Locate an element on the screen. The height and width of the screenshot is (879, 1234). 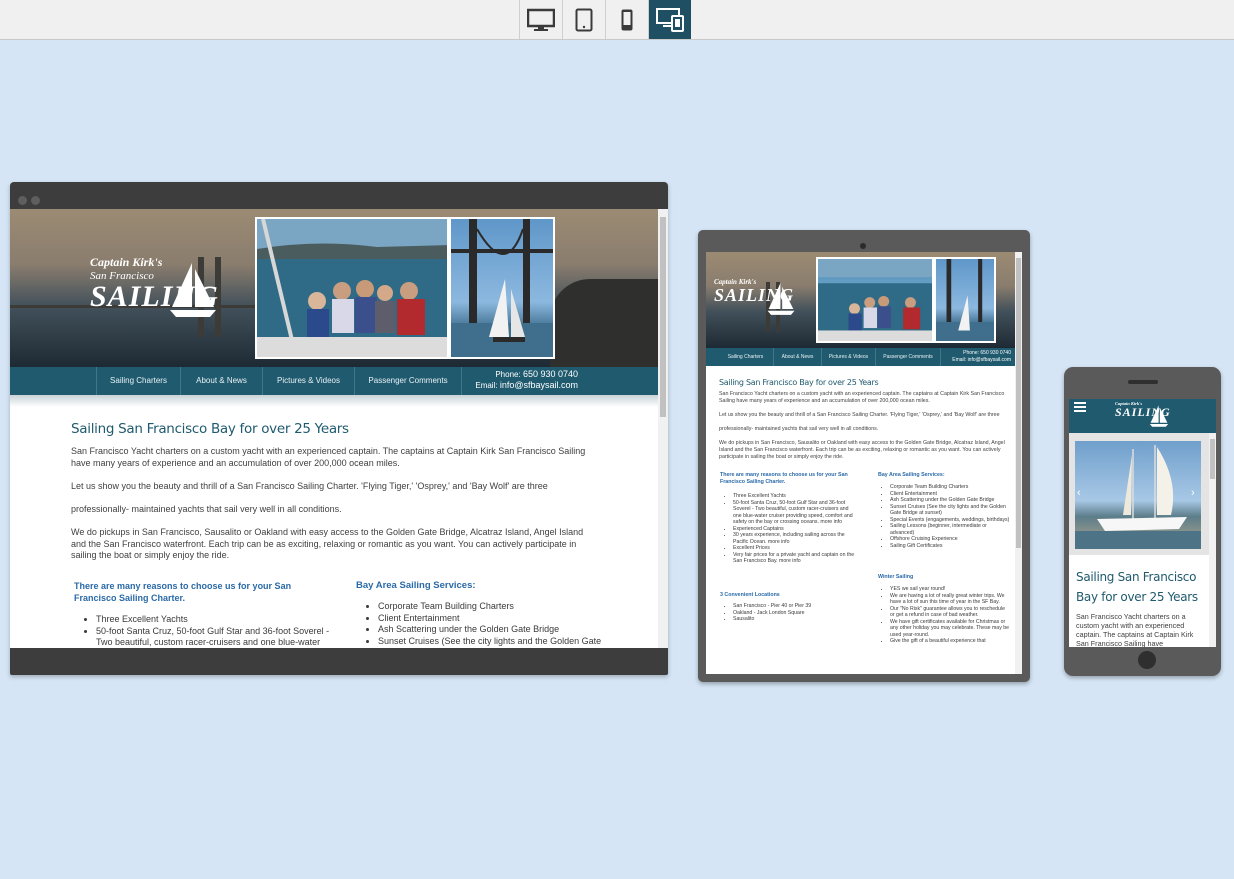
site-header: Captain Kirk's San Francisco SAILING is located at coordinates (339, 288).